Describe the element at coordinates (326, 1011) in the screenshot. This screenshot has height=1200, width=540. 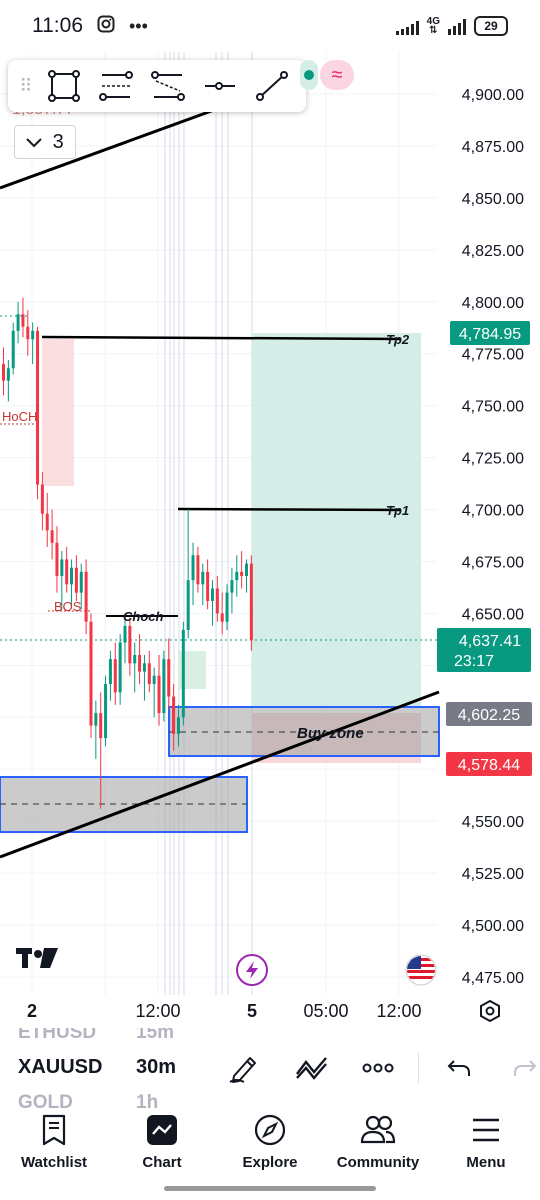
I see `time-label: 05:00` at that location.